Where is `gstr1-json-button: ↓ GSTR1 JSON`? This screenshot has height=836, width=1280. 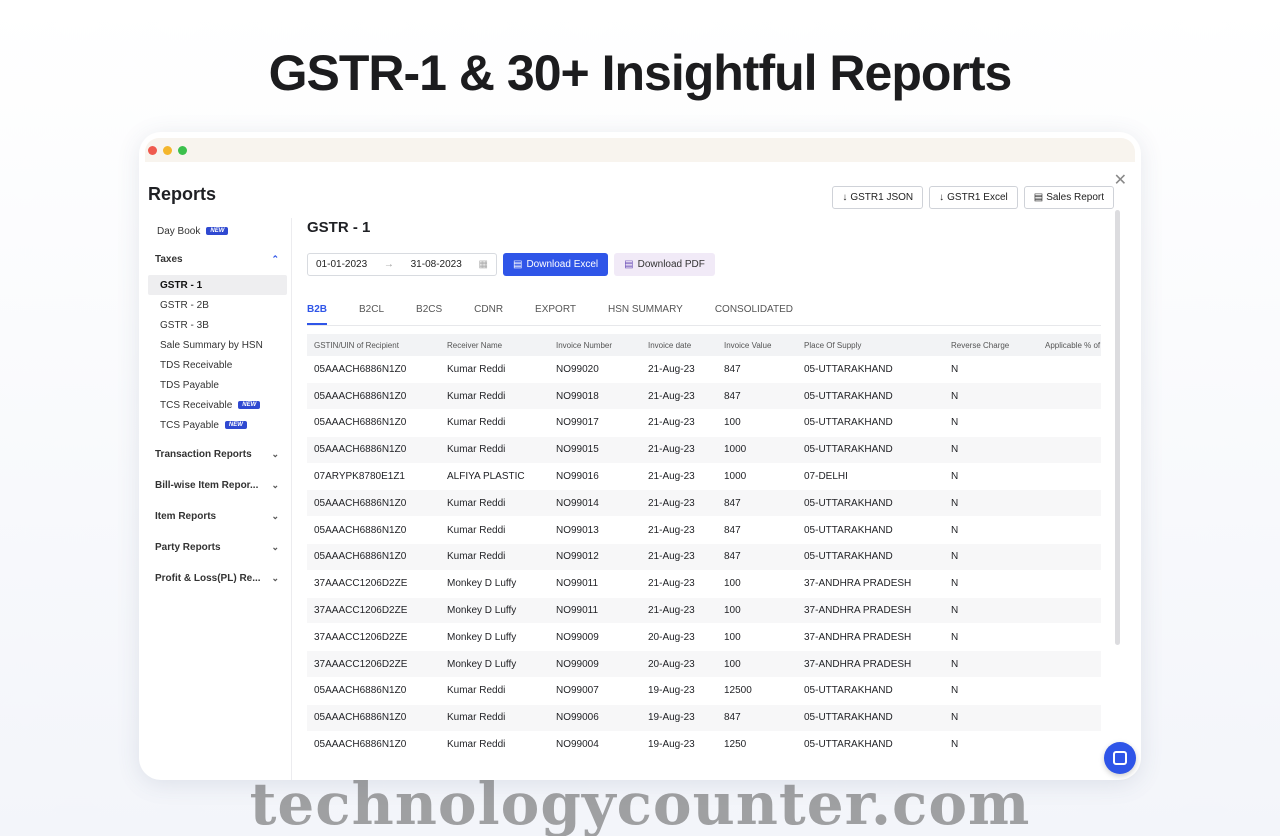 gstr1-json-button: ↓ GSTR1 JSON is located at coordinates (878, 197).